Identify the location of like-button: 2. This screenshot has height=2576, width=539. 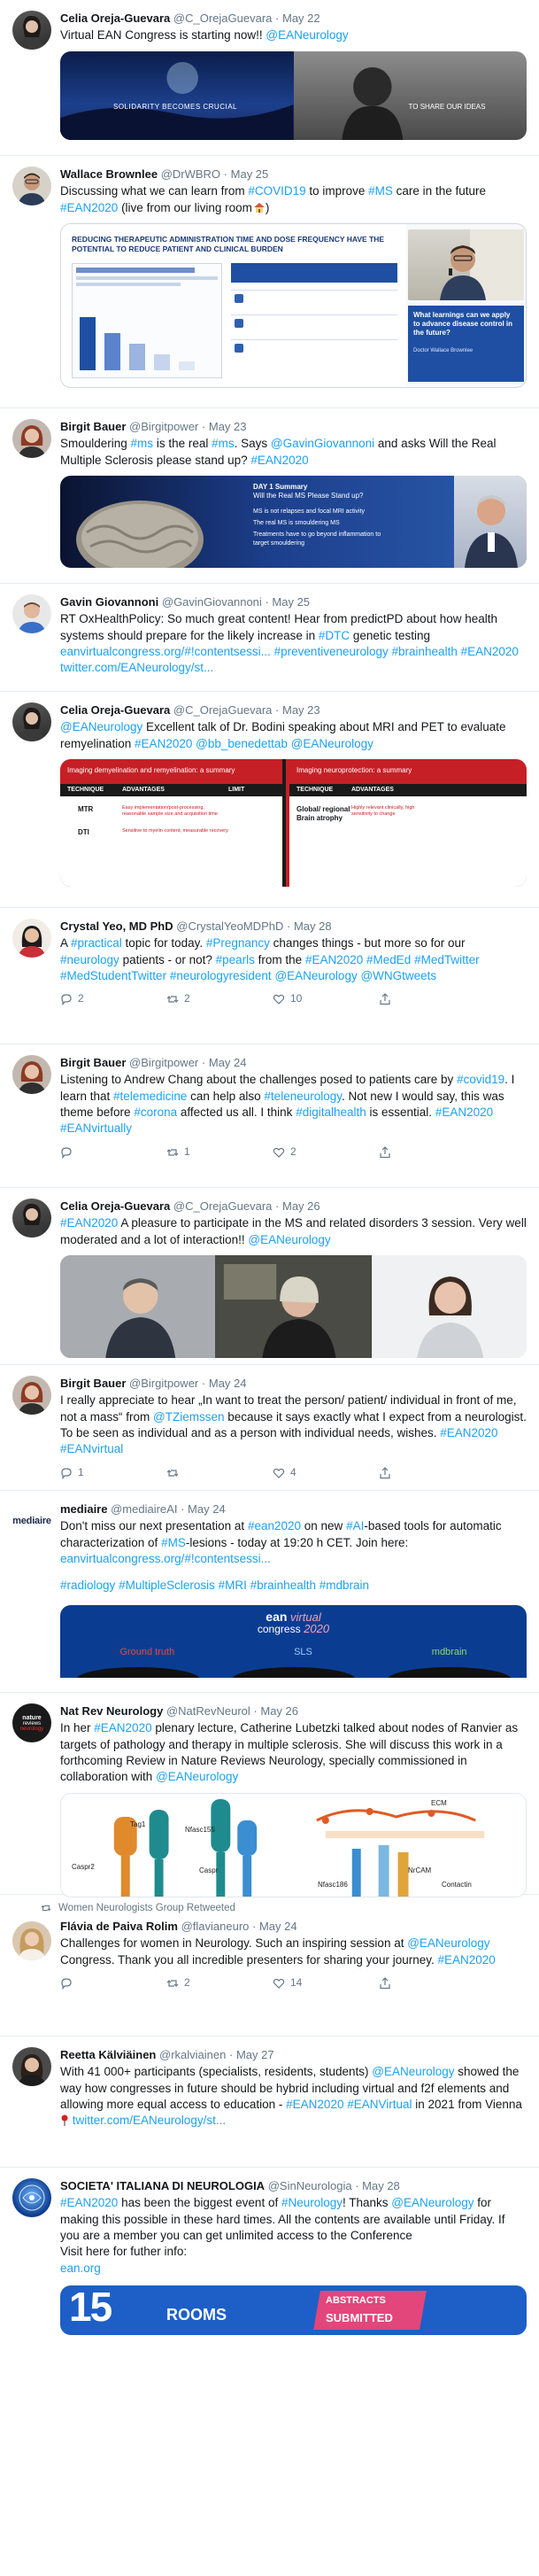
(304, 1152).